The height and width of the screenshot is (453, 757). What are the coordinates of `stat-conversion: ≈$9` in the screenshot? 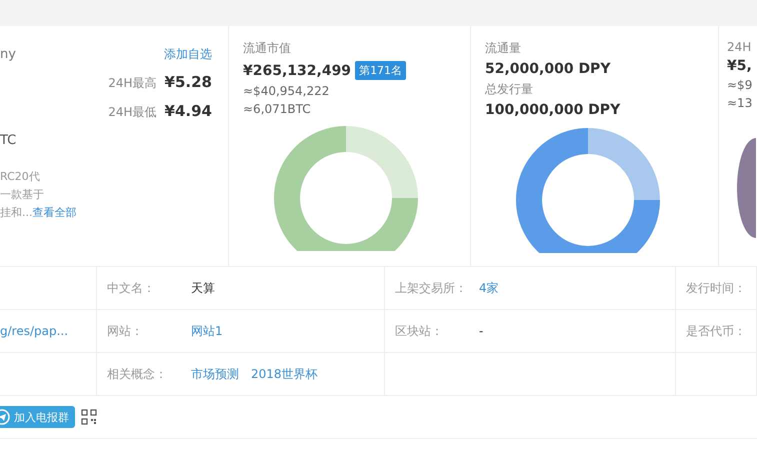 It's located at (740, 85).